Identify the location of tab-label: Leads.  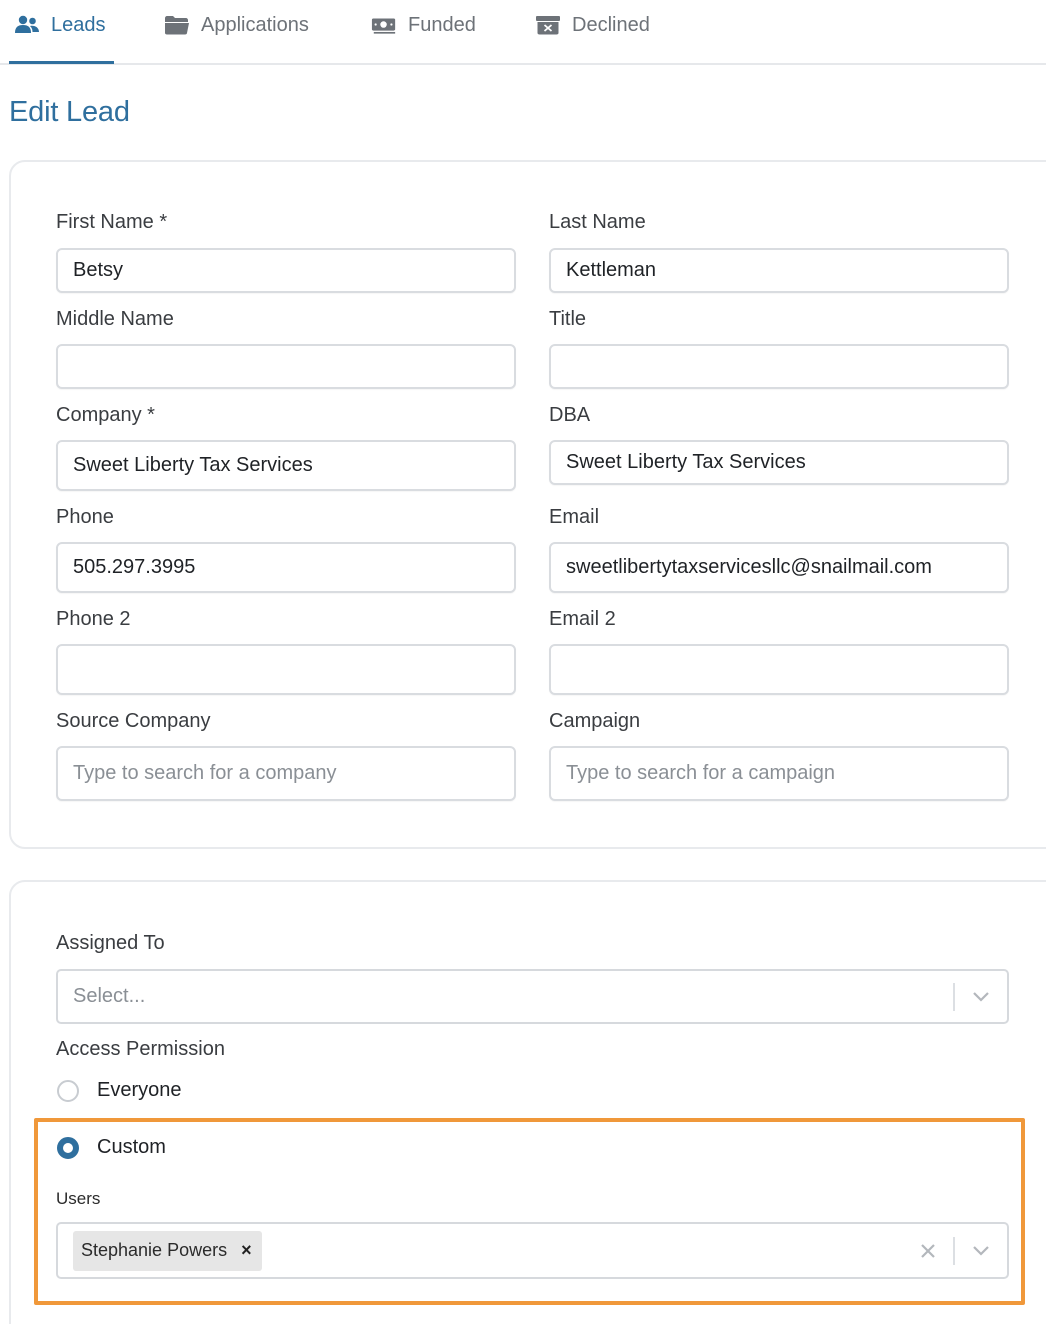
(78, 24).